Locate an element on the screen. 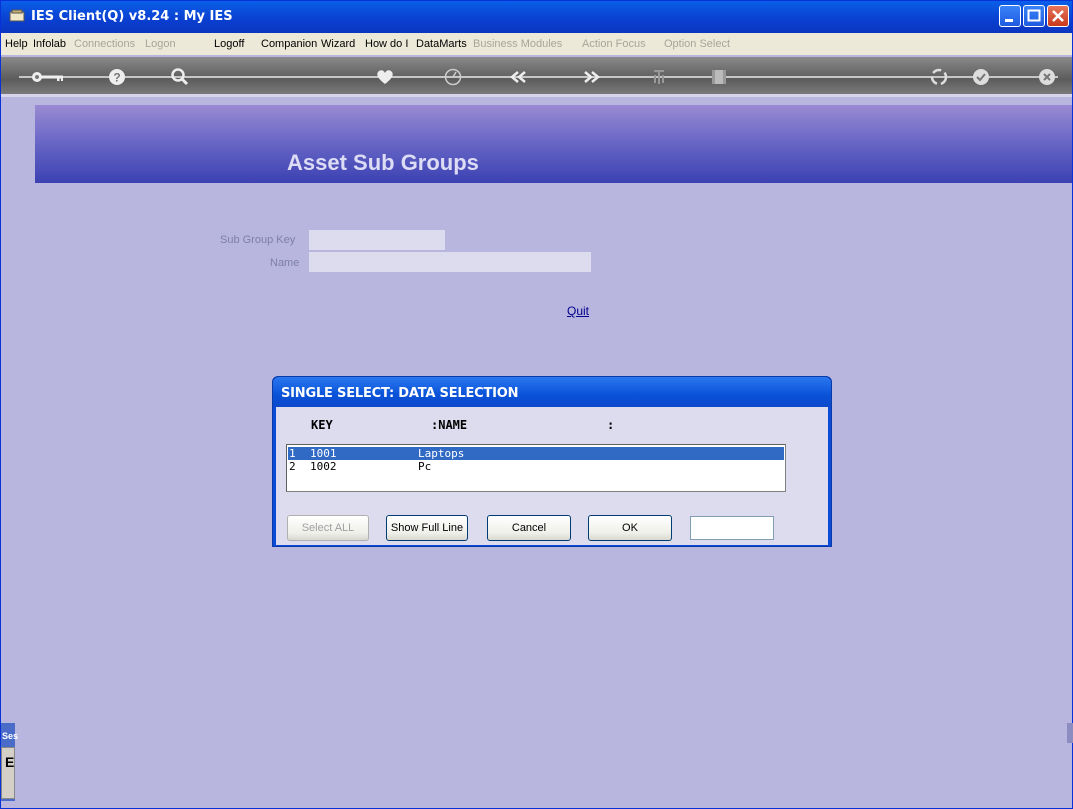 The image size is (1073, 809). session-side-pane: Ses E is located at coordinates (10, 762).